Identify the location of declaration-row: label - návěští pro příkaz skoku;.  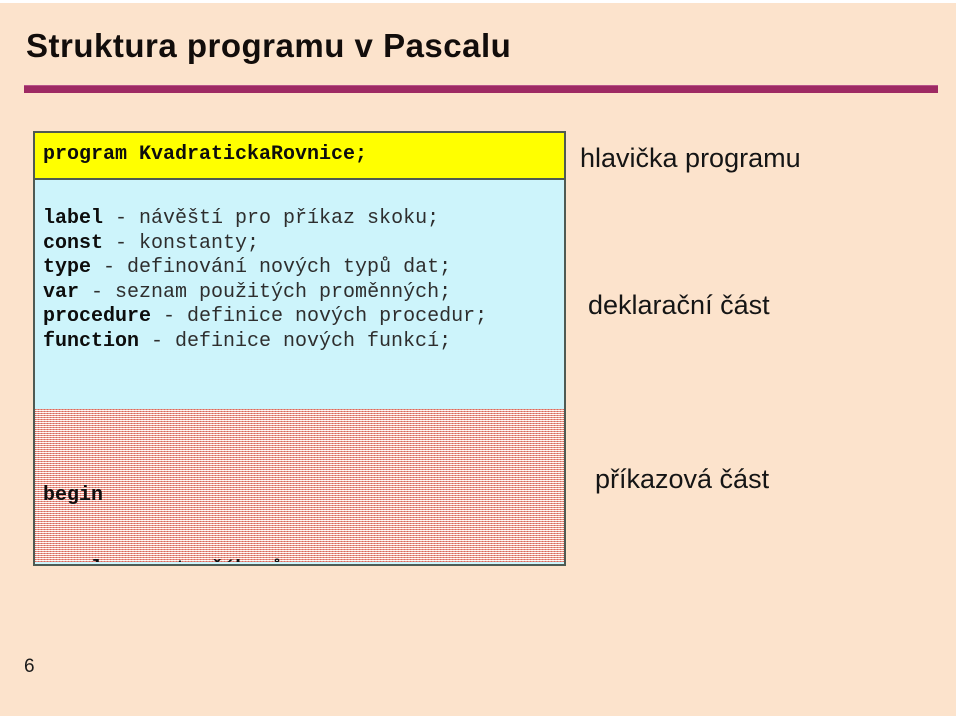
(265, 219).